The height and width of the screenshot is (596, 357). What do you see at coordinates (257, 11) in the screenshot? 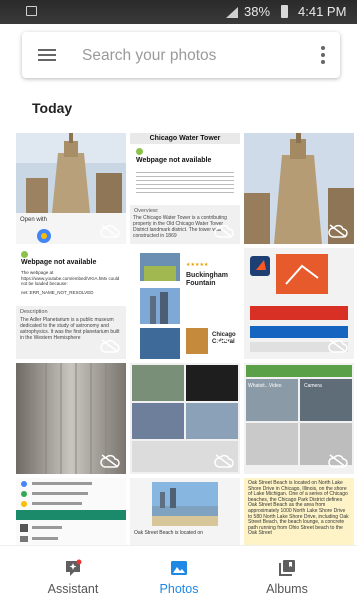
I see `battery-percent: 38%` at bounding box center [257, 11].